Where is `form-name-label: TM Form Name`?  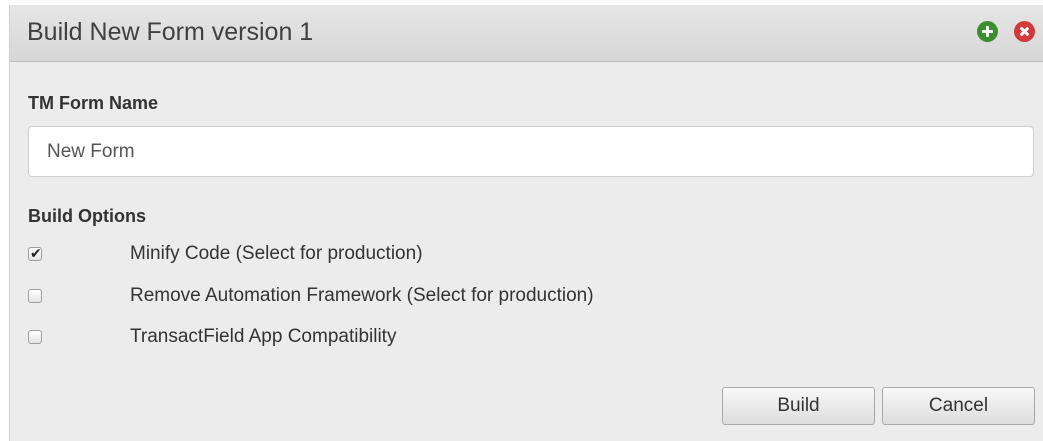
form-name-label: TM Form Name is located at coordinates (93, 103).